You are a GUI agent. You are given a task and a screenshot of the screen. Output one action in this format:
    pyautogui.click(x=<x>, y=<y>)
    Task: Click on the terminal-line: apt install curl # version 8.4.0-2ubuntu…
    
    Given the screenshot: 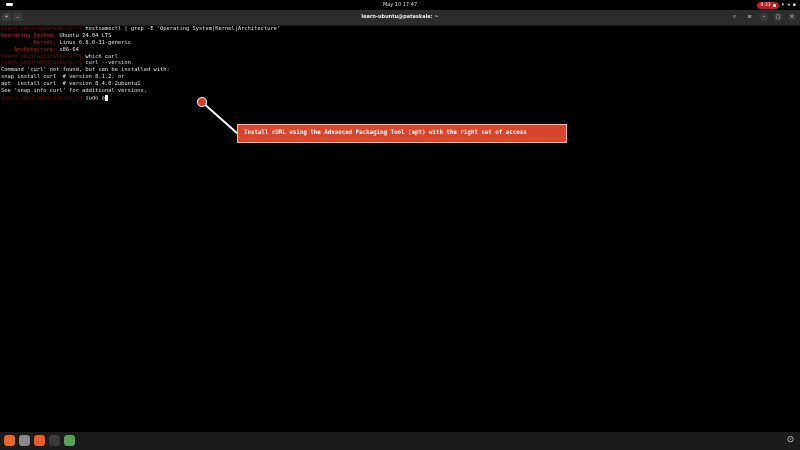 What is the action you would take?
    pyautogui.click(x=400, y=84)
    